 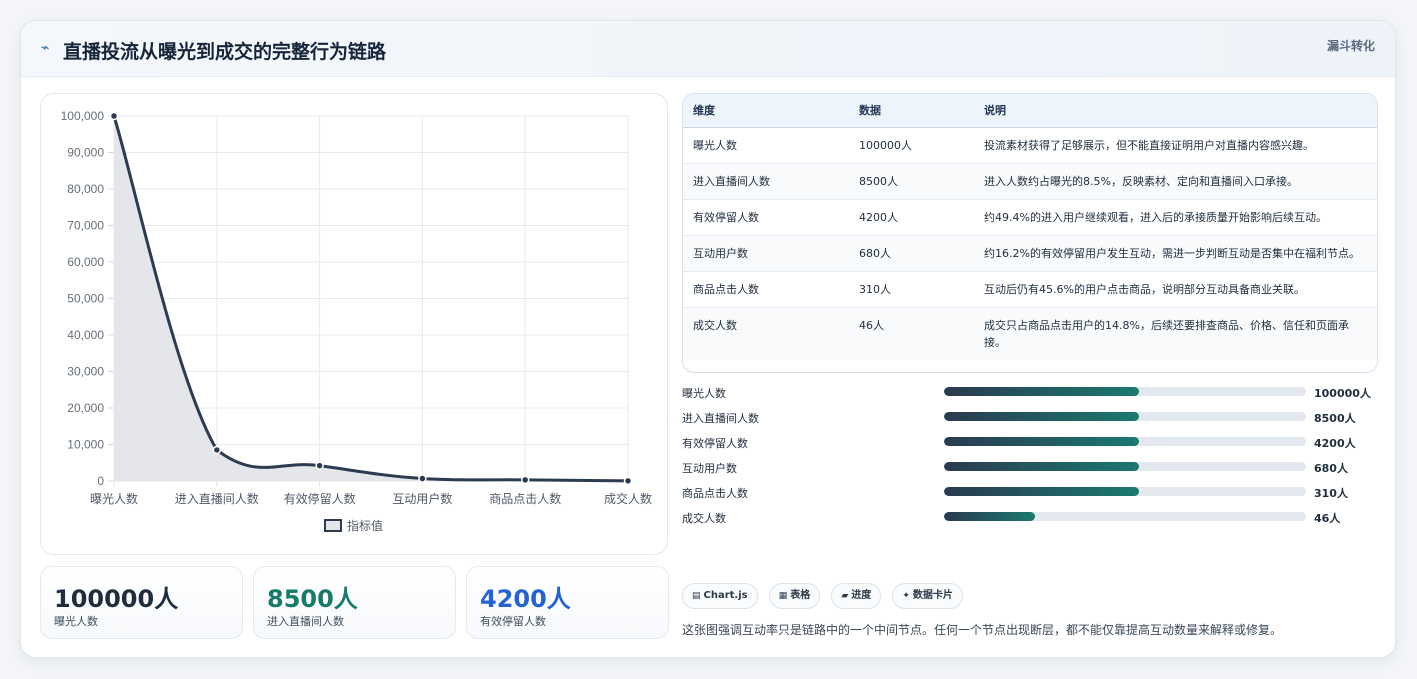 I want to click on progress-icon: ▰, so click(x=845, y=596).